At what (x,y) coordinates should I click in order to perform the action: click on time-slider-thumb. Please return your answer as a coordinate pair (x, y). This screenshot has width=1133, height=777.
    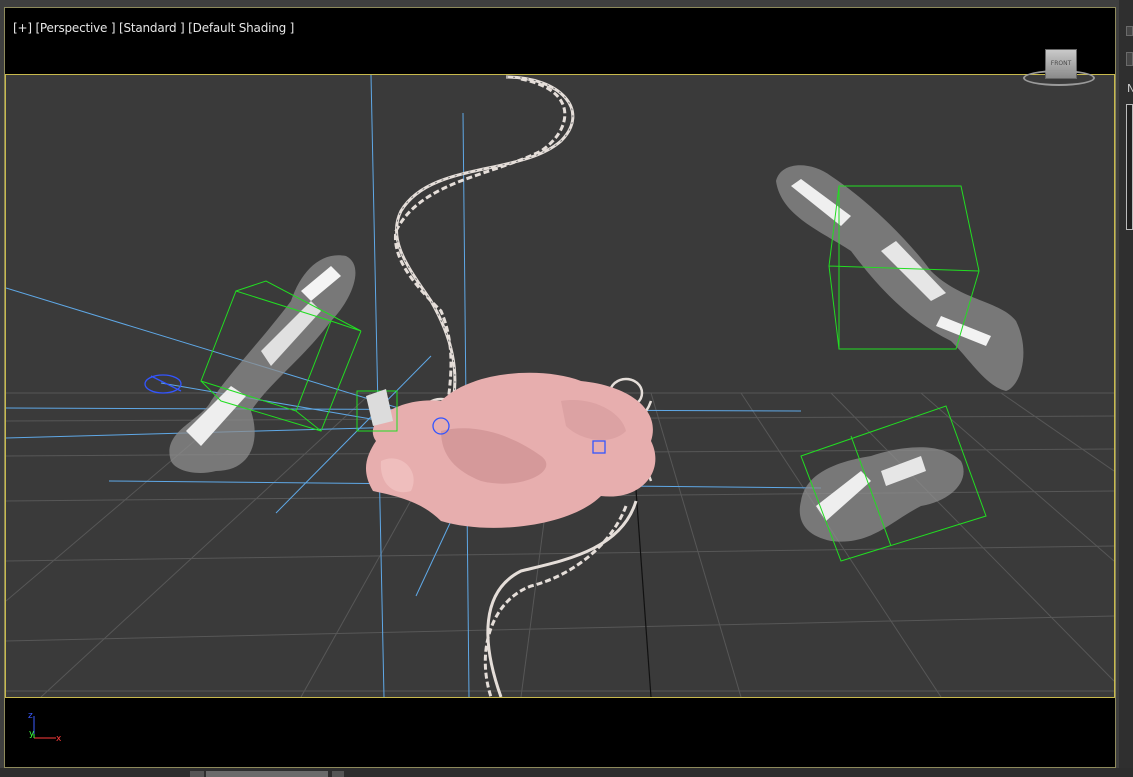
    Looking at the image, I should click on (267, 774).